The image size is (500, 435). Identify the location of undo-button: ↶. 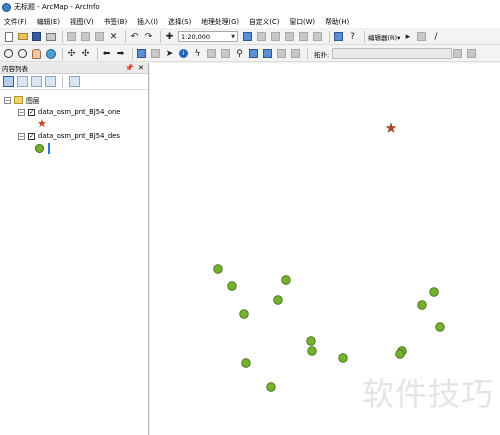
(134, 36).